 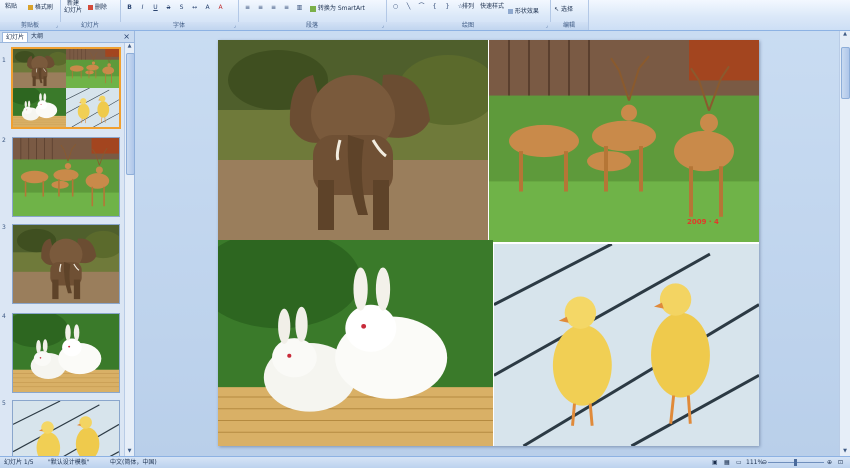 What do you see at coordinates (220, 8) in the screenshot?
I see `font-color-icon: A` at bounding box center [220, 8].